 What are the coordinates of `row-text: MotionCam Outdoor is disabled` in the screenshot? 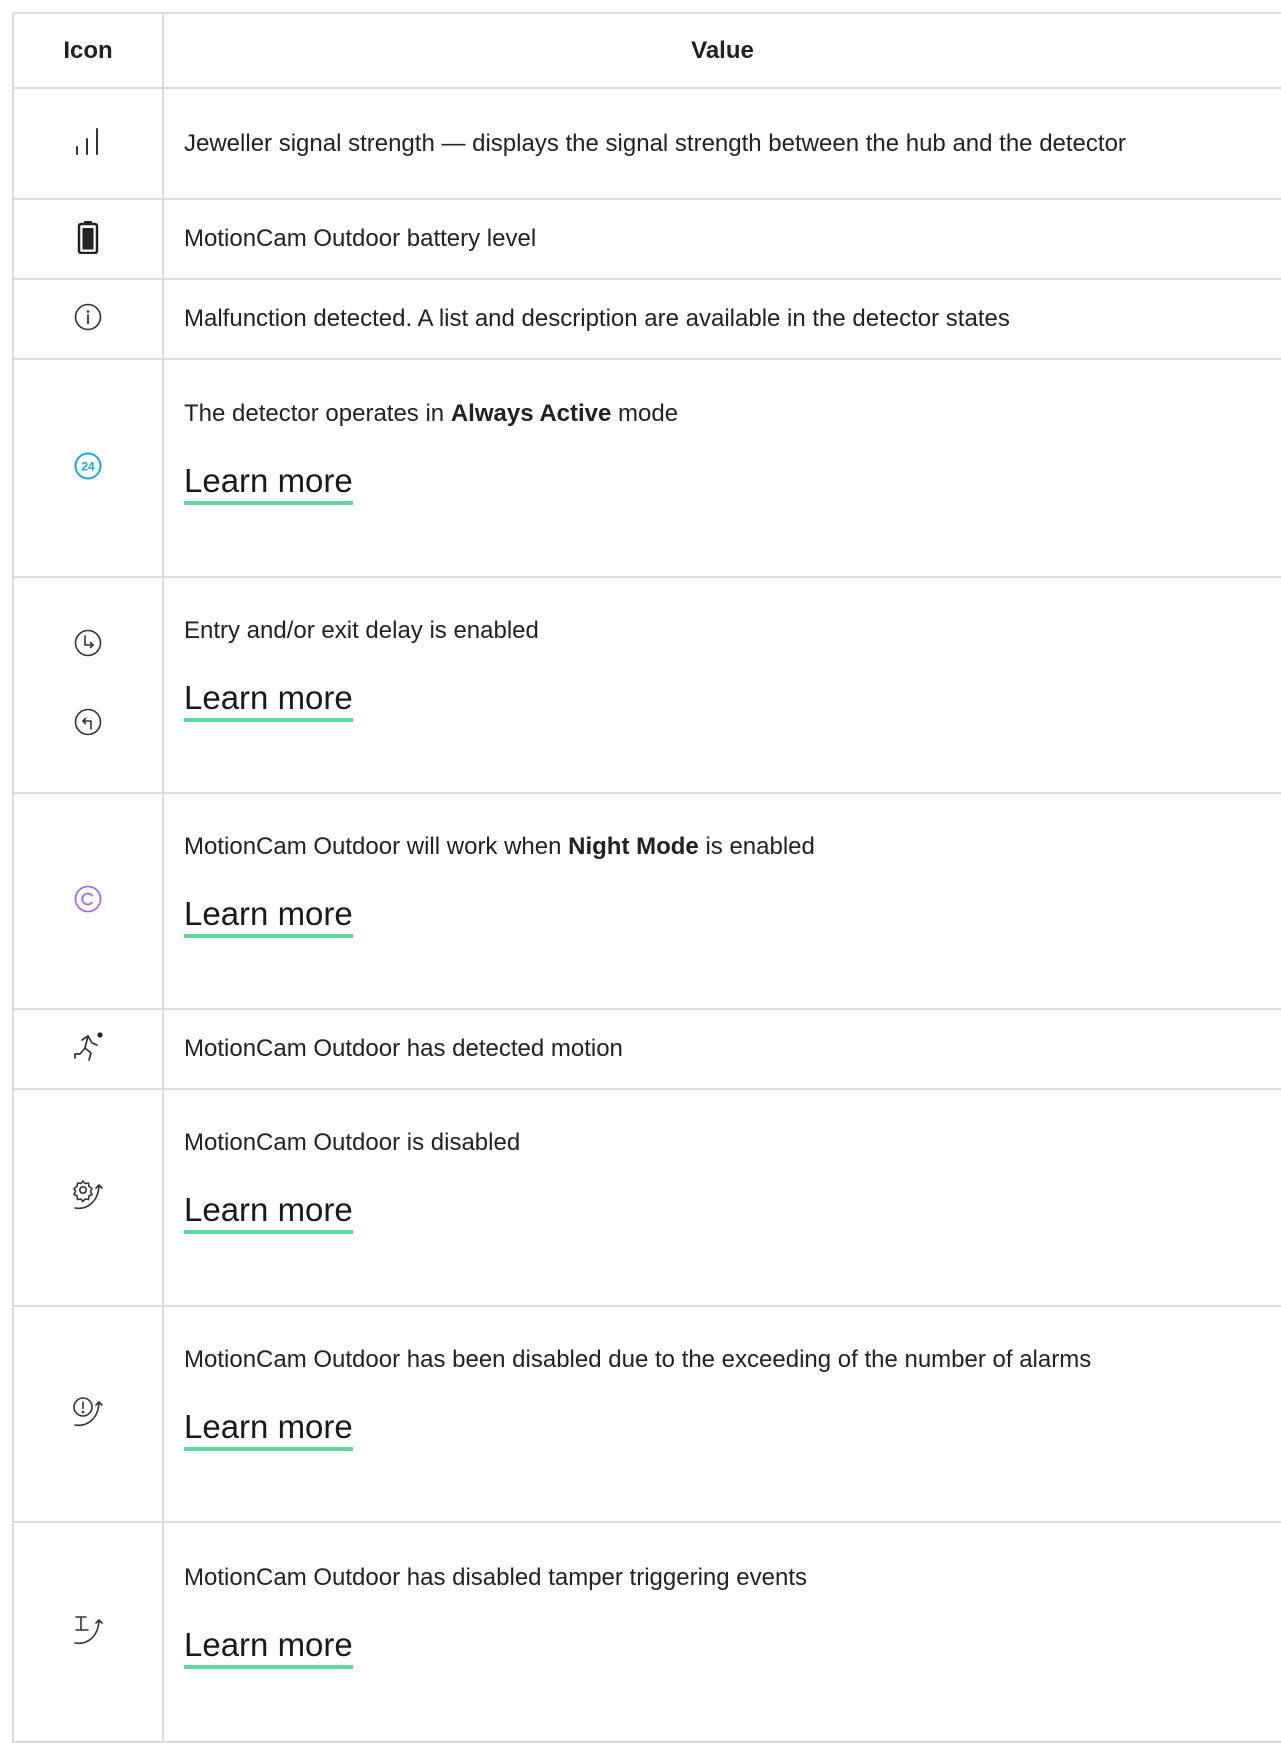 It's located at (352, 1142).